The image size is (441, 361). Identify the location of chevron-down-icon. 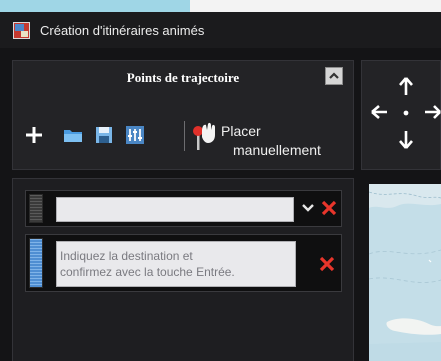
(308, 208).